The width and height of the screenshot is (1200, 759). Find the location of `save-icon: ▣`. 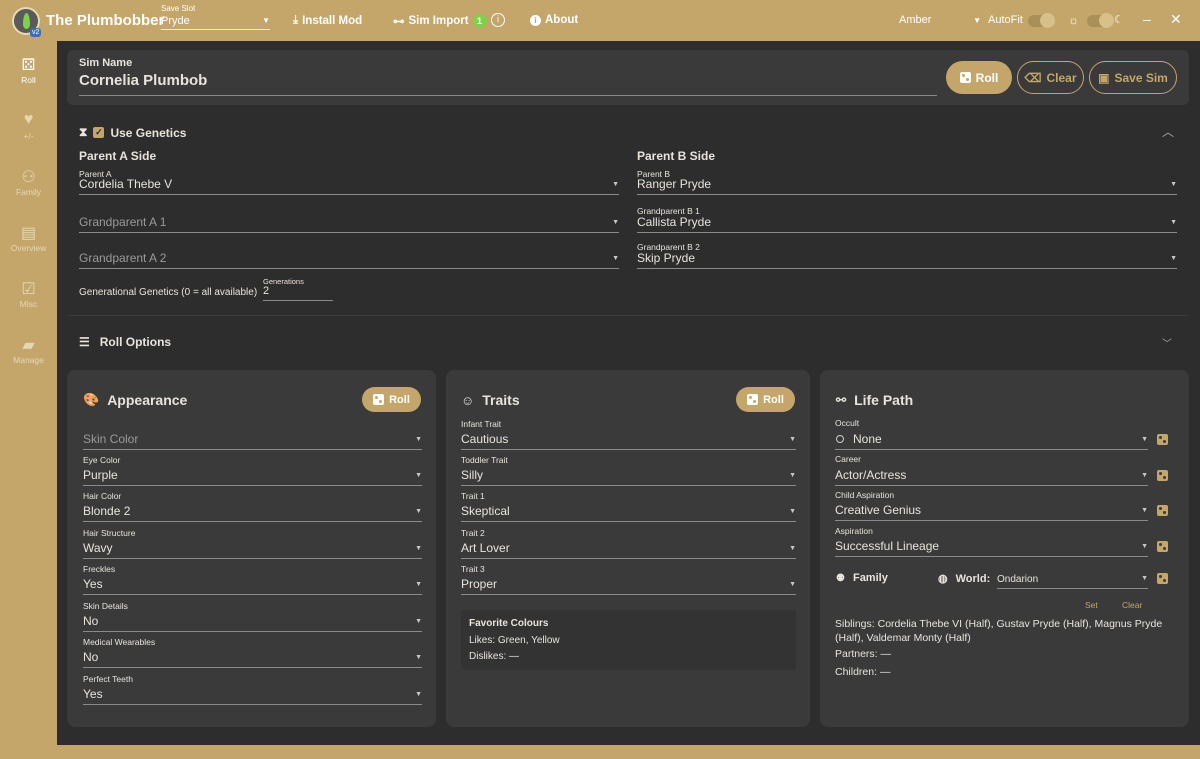

save-icon: ▣ is located at coordinates (1104, 77).